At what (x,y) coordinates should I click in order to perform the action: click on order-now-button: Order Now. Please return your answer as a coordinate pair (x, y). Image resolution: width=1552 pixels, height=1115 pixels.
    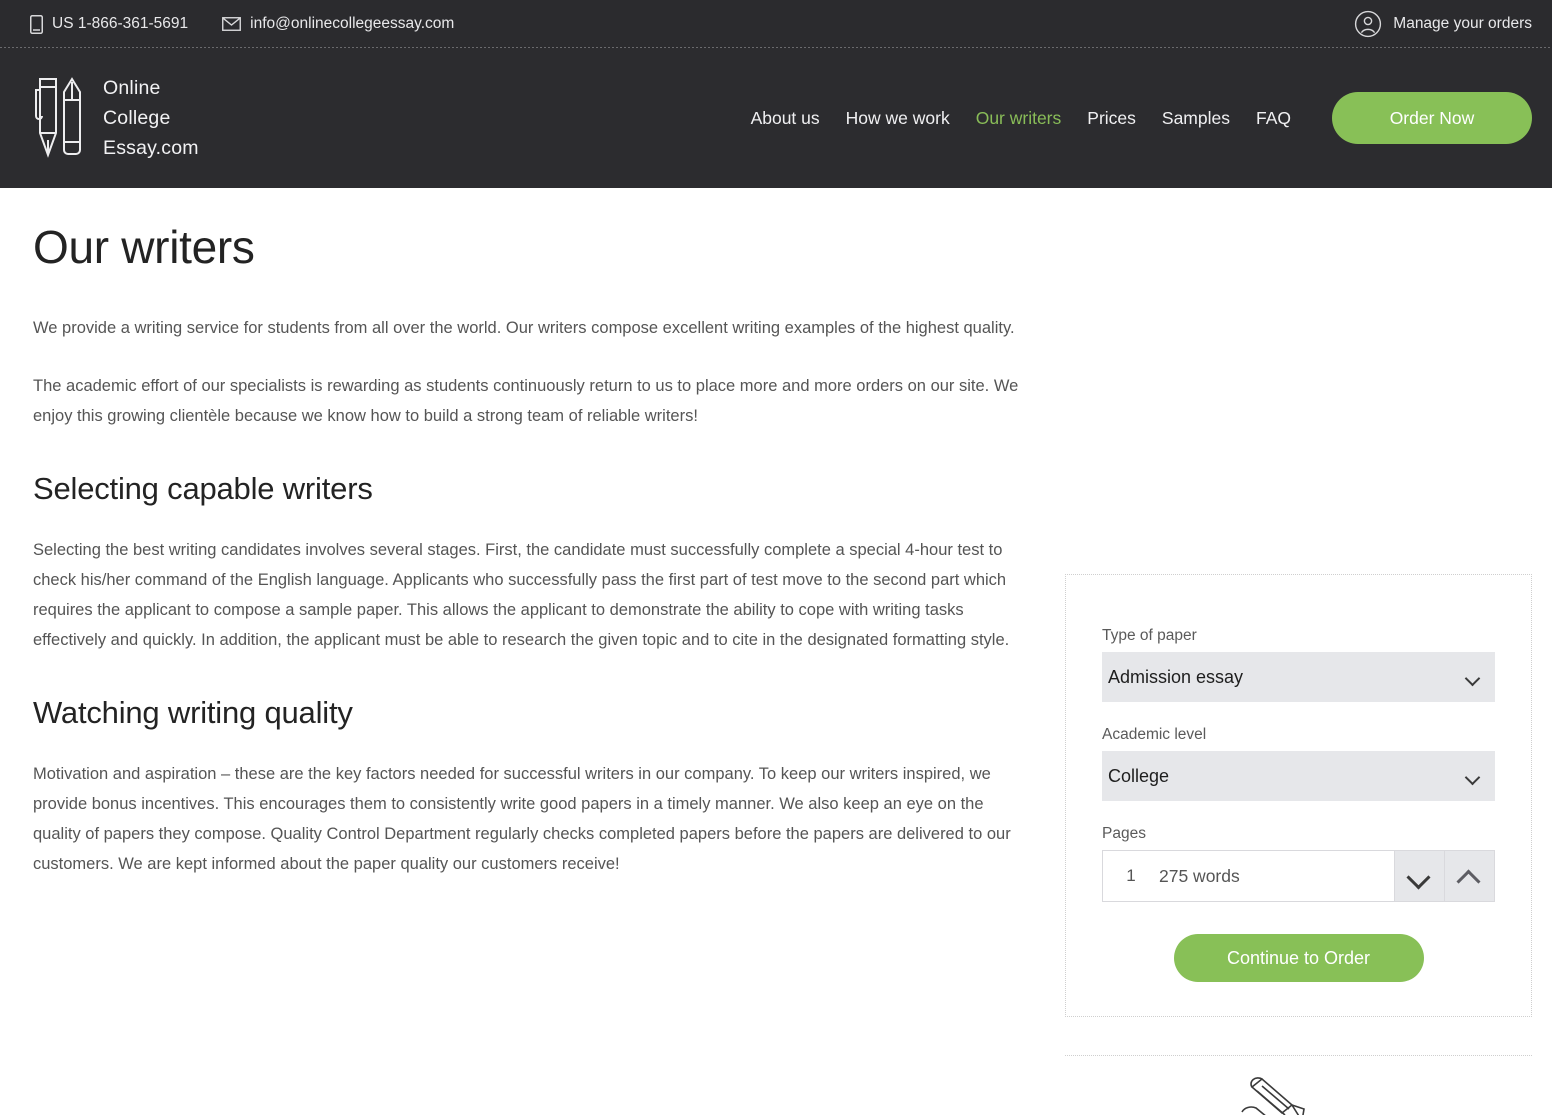
    Looking at the image, I should click on (1432, 118).